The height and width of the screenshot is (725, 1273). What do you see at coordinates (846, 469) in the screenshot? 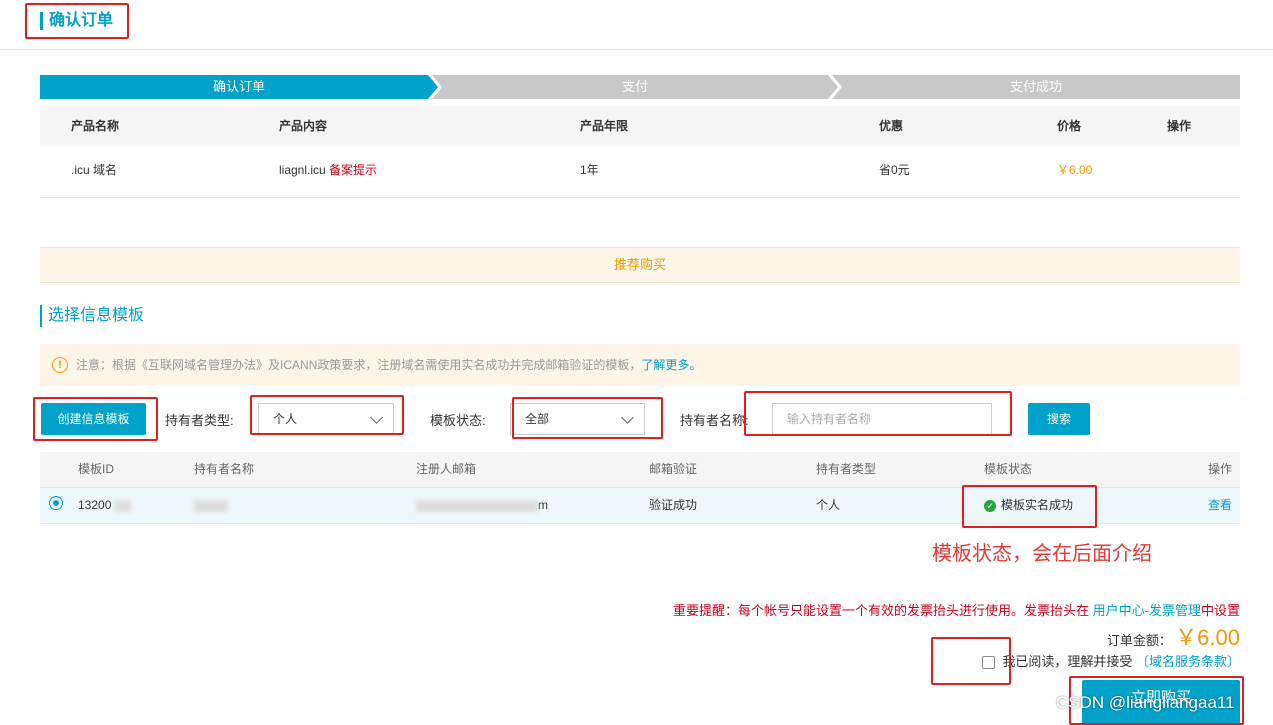
I see `column-header: 持有者类型` at bounding box center [846, 469].